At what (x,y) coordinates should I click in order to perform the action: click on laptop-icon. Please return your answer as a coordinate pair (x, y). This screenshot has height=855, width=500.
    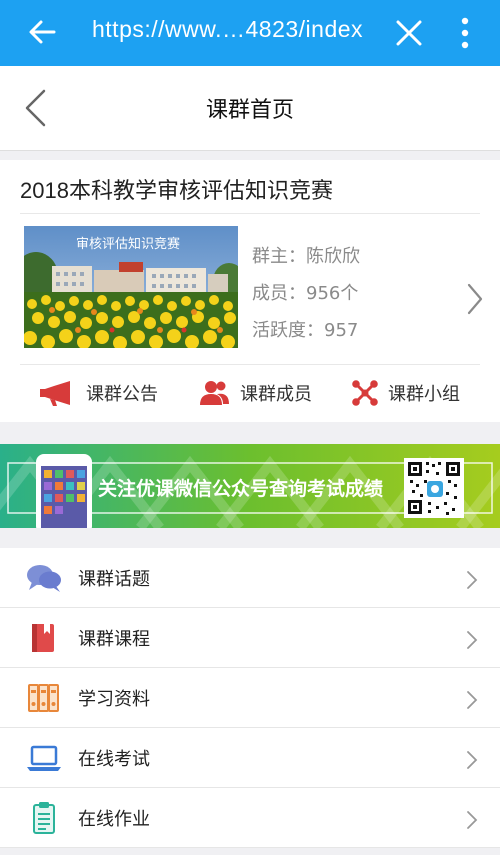
    Looking at the image, I should click on (44, 758).